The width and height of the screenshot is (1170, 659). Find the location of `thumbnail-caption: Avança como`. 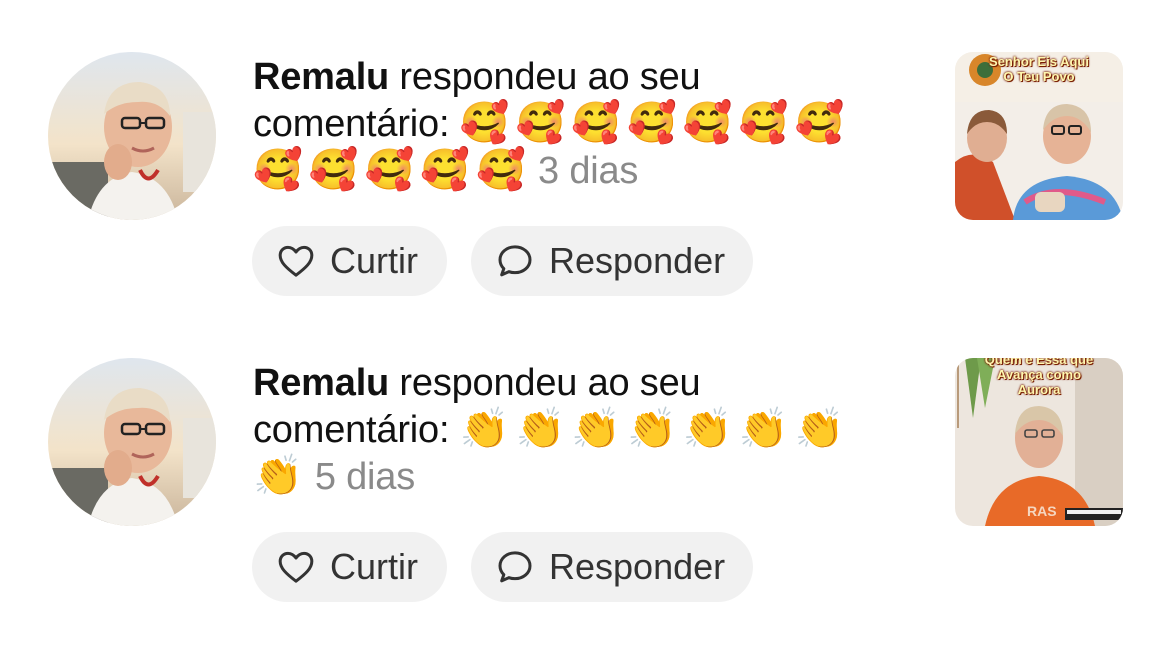

thumbnail-caption: Avança como is located at coordinates (1039, 374).